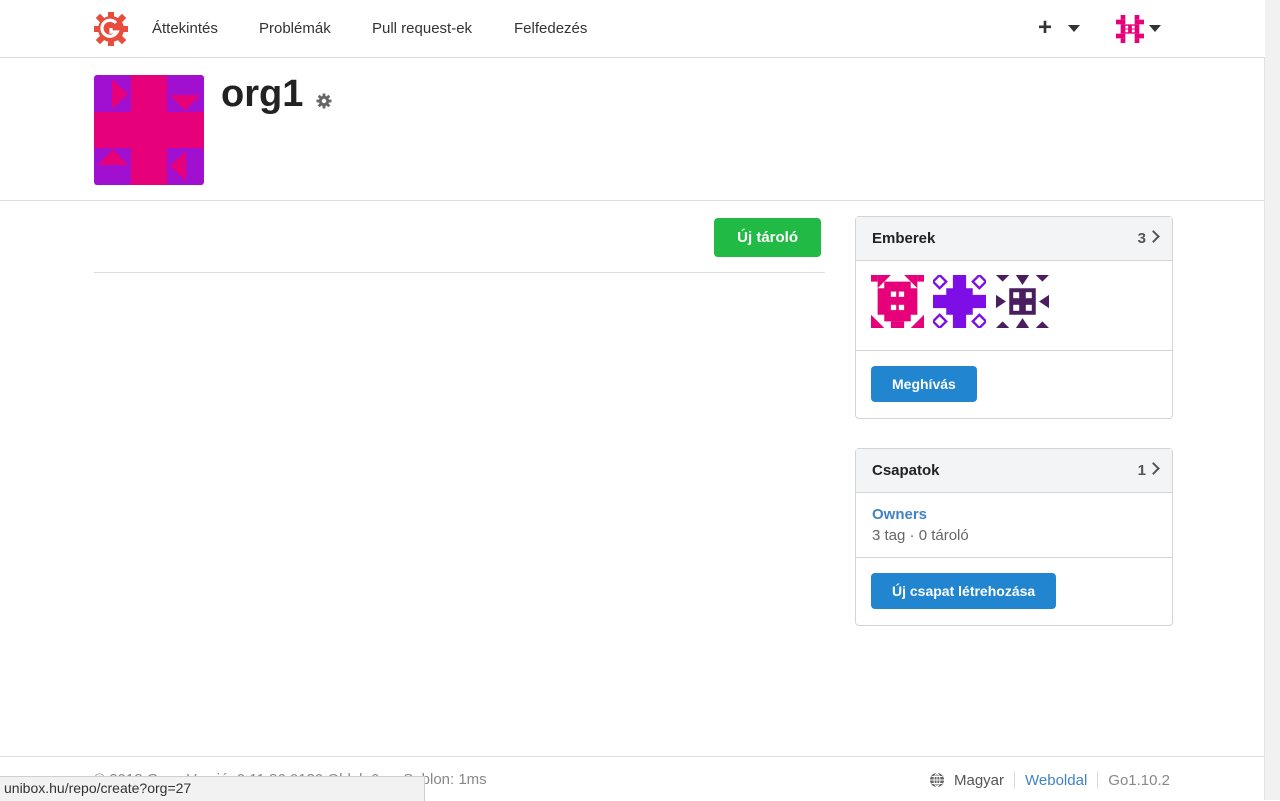  I want to click on people-card-footer: Meghívás, so click(1014, 384).